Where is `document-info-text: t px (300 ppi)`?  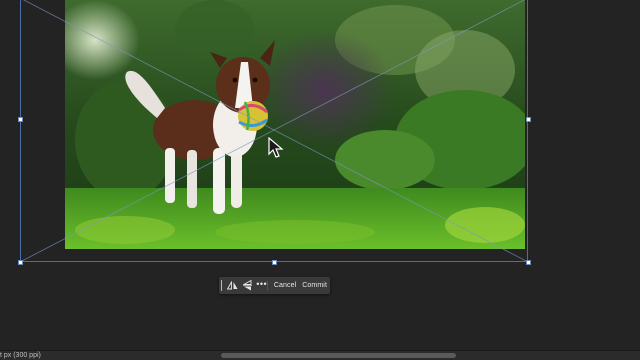
document-info-text: t px (300 ppi) is located at coordinates (20, 355).